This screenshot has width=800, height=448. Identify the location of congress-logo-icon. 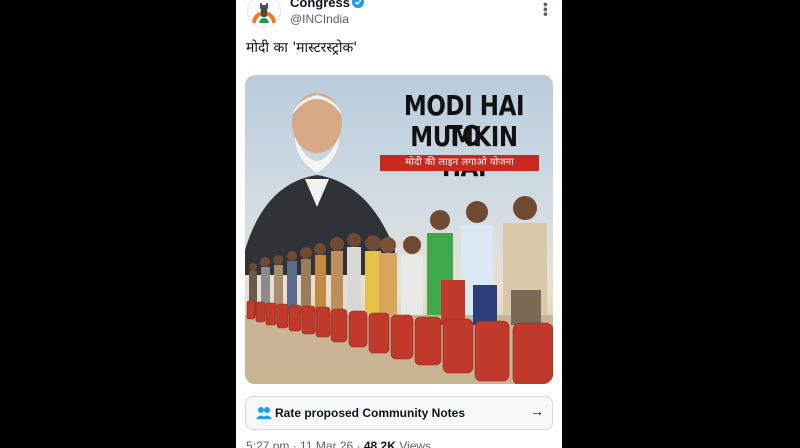
(264, 13).